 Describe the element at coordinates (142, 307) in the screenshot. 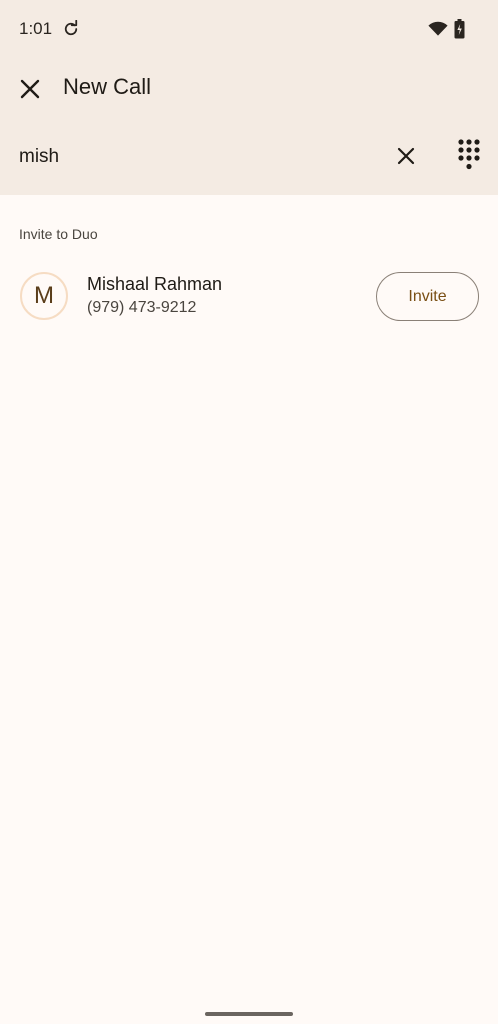

I see `contact-phone: (979) 473-9212` at that location.